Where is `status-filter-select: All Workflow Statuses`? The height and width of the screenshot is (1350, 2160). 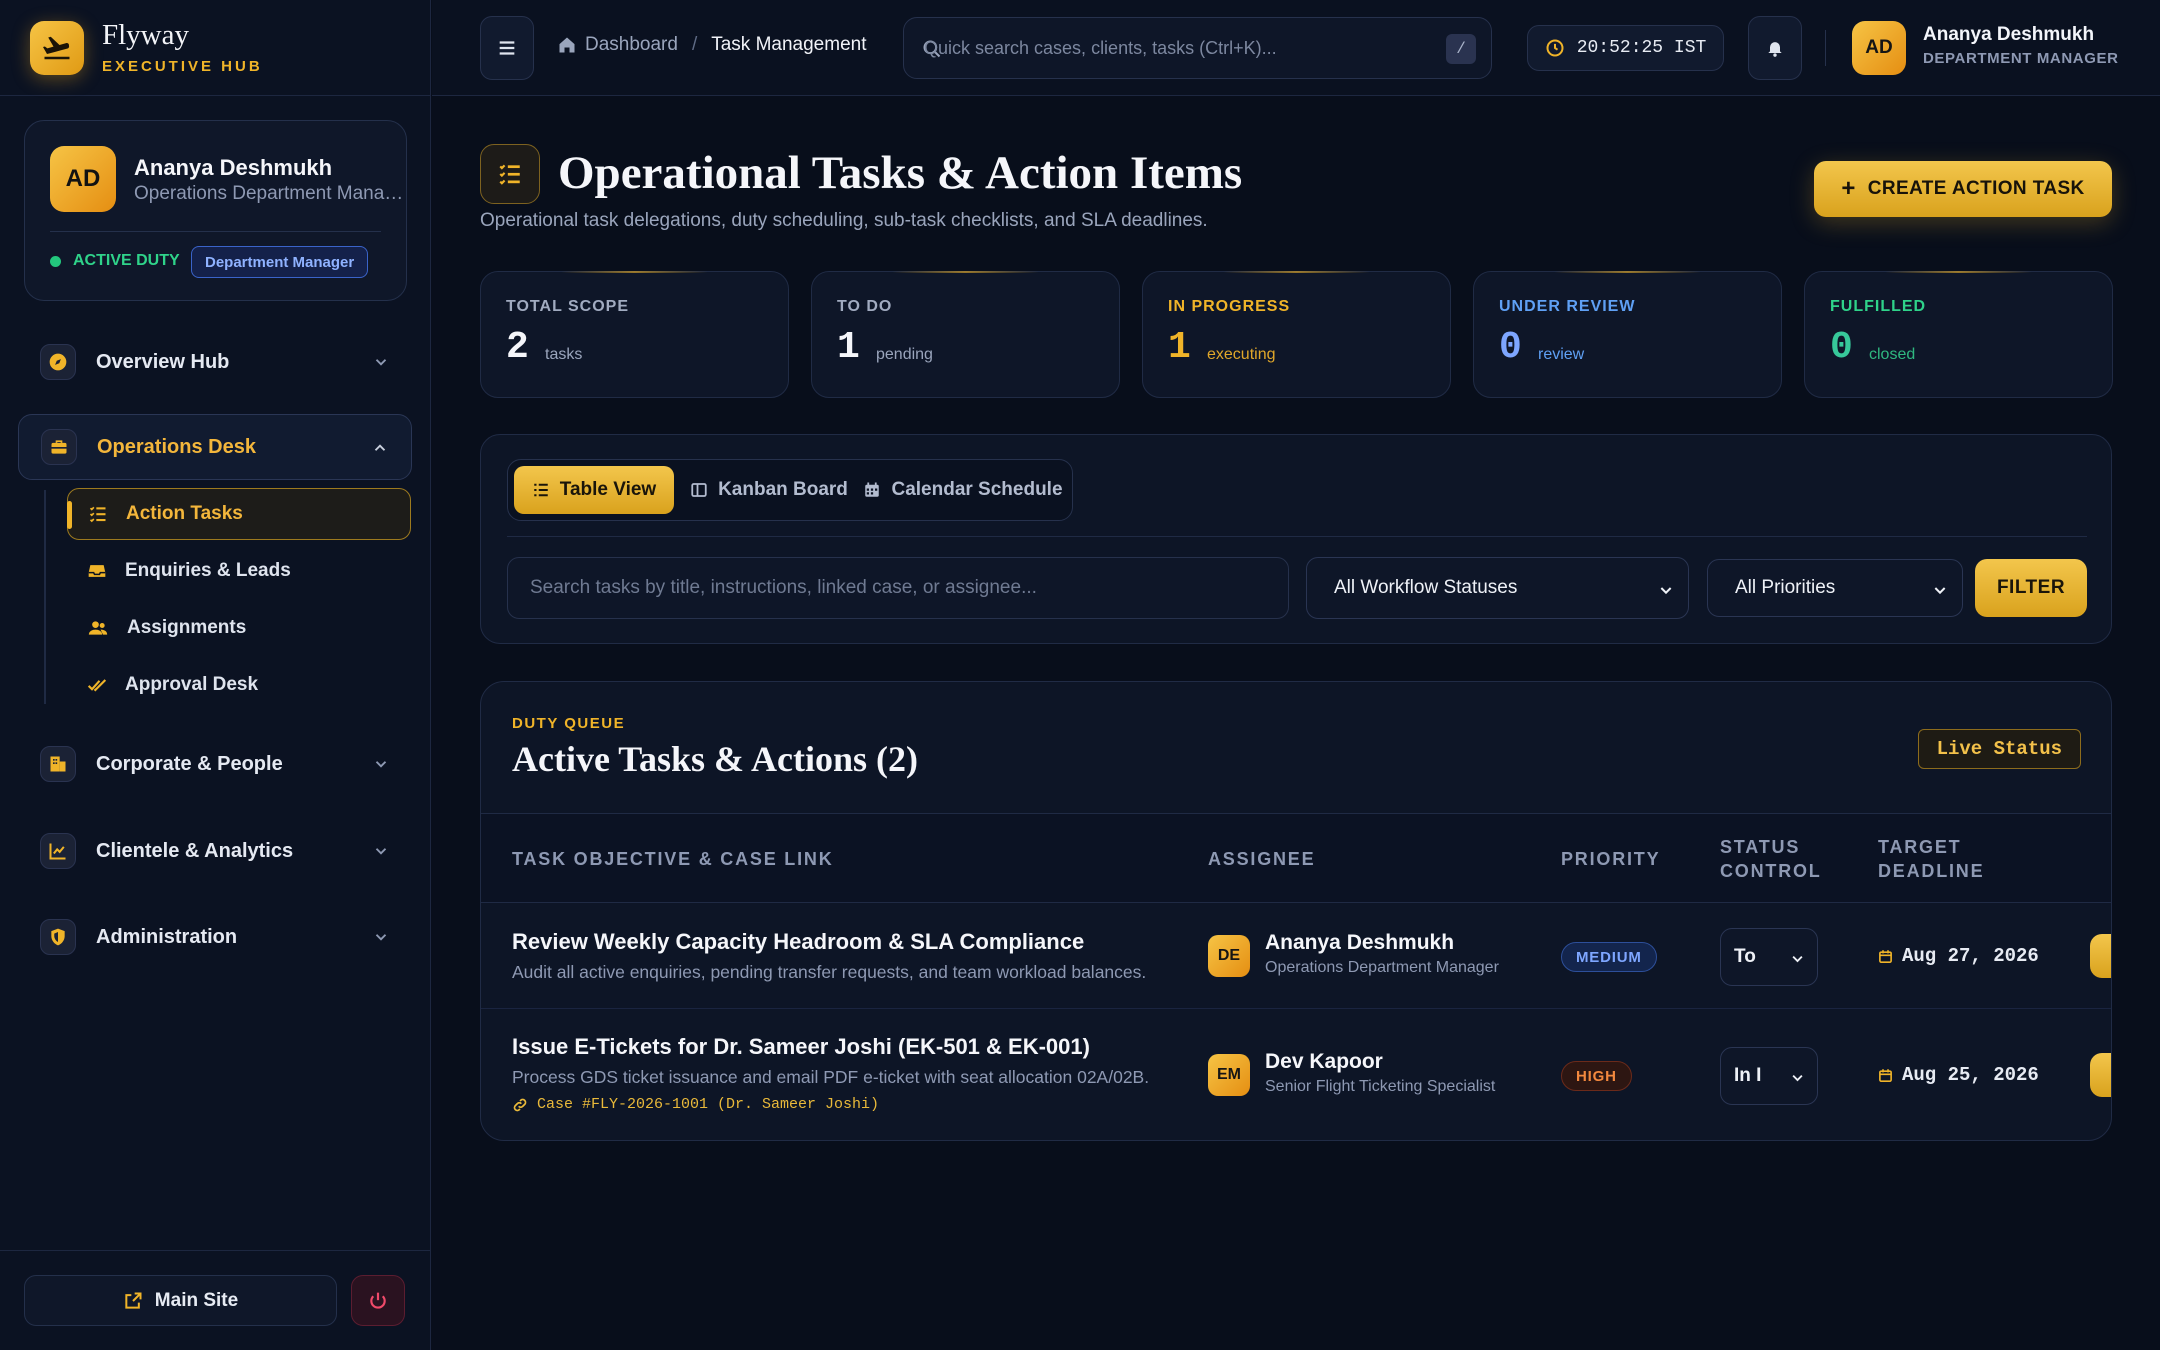 status-filter-select: All Workflow Statuses is located at coordinates (1497, 588).